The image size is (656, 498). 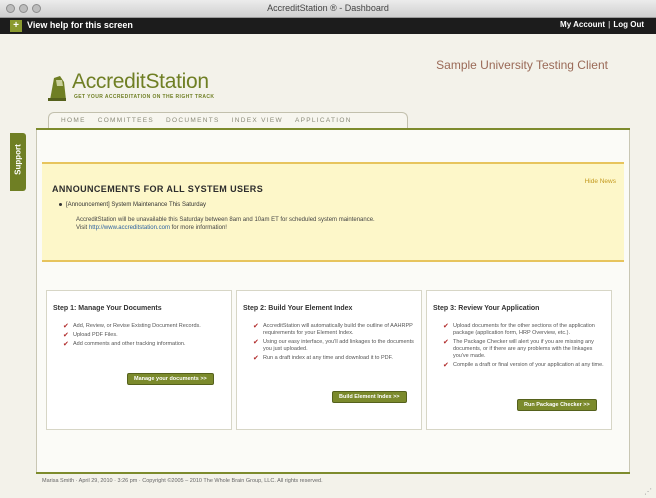 I want to click on panel-top-border, so click(x=333, y=129).